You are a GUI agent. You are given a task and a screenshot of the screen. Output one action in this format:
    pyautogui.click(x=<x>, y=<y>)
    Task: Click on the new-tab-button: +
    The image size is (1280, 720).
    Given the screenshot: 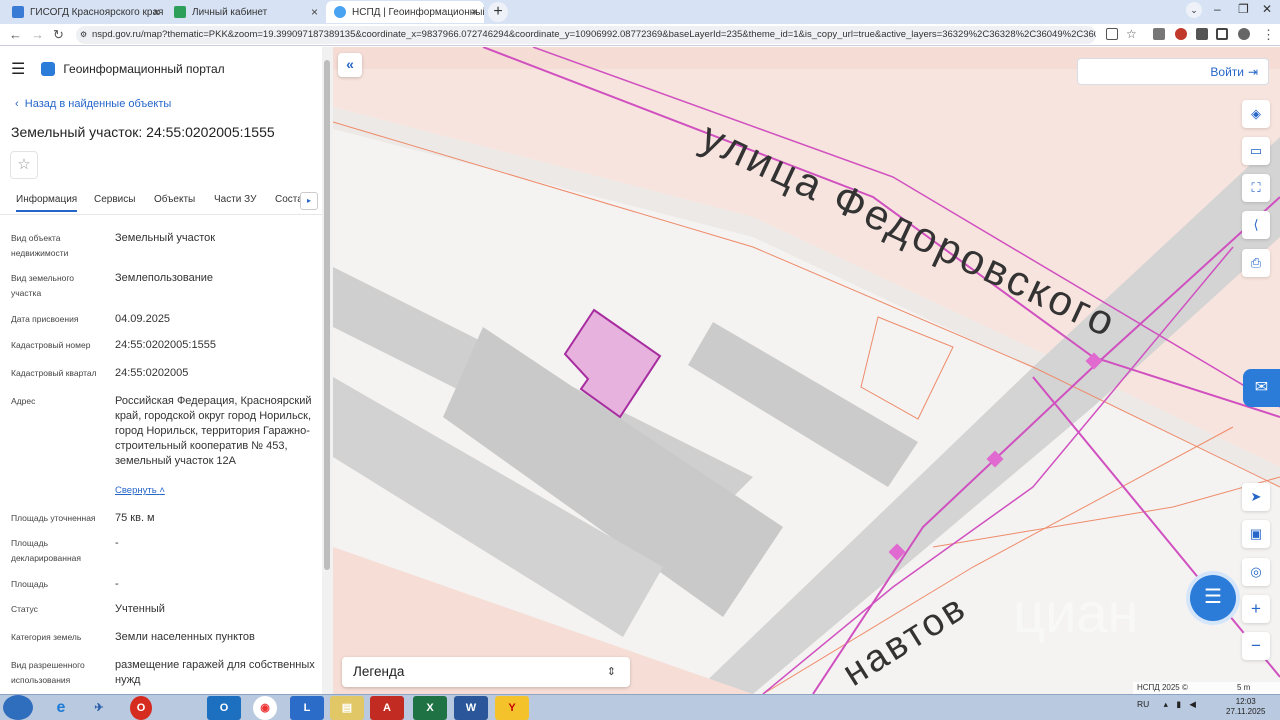 What is the action you would take?
    pyautogui.click(x=498, y=12)
    